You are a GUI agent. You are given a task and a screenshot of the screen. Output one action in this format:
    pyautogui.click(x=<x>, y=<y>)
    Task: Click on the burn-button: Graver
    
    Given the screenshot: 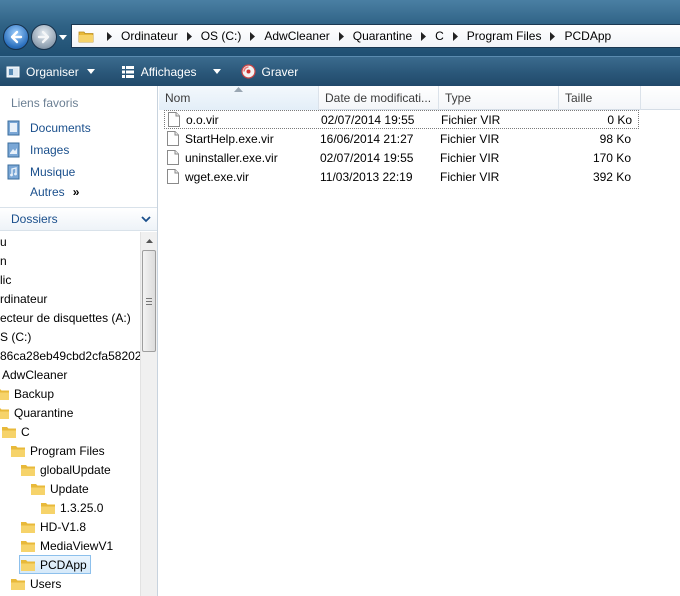 What is the action you would take?
    pyautogui.click(x=270, y=72)
    